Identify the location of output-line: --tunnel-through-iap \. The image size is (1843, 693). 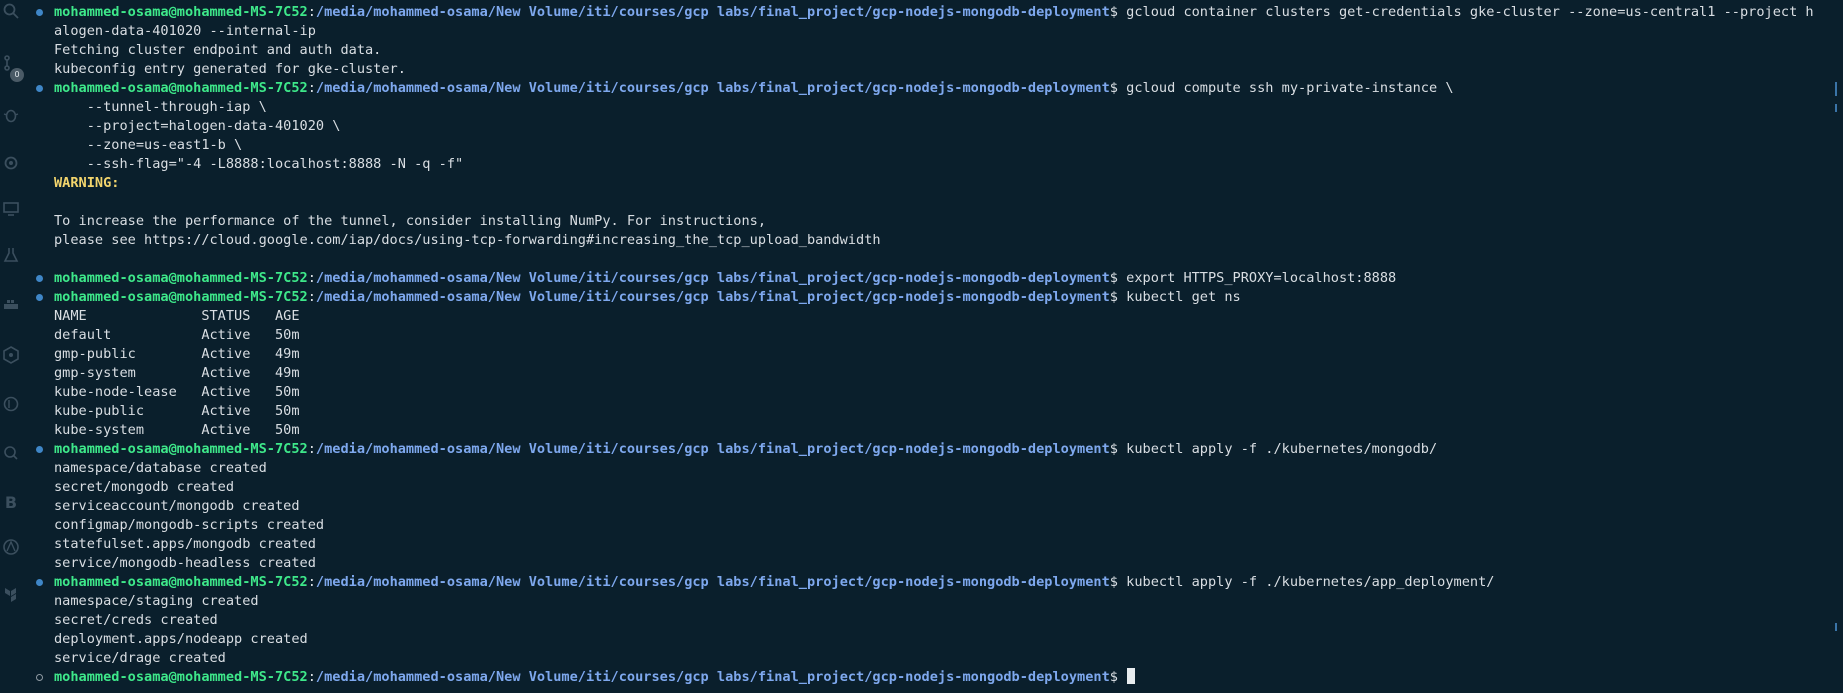
(160, 107).